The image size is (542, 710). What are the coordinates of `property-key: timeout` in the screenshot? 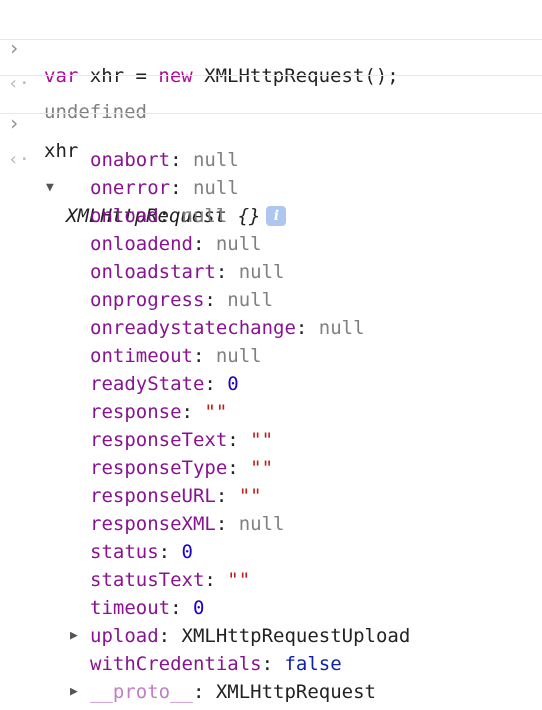 It's located at (130, 608).